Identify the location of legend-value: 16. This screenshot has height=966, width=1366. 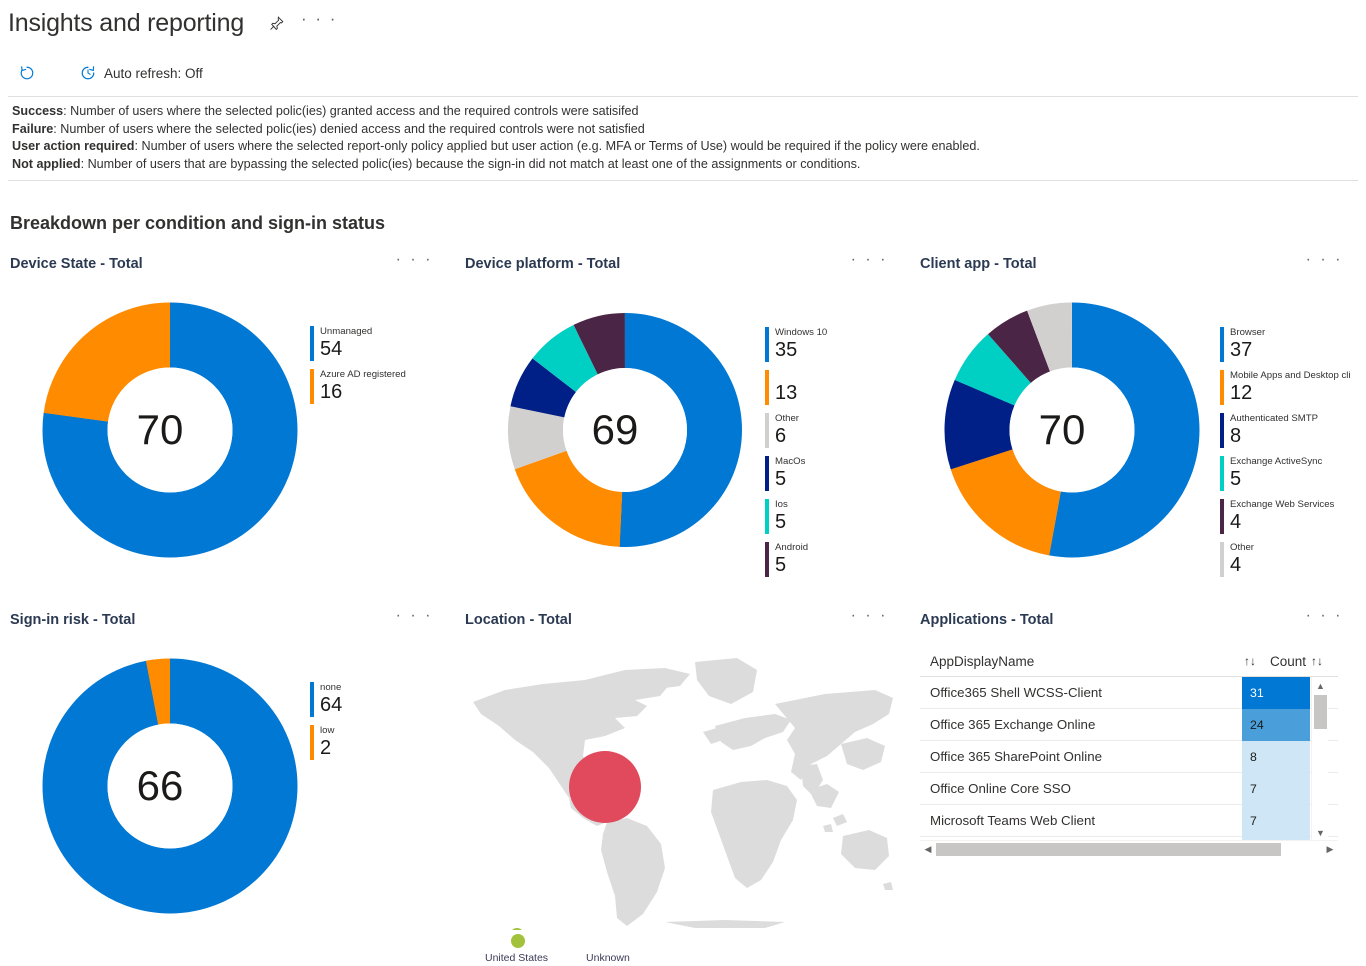
(331, 392).